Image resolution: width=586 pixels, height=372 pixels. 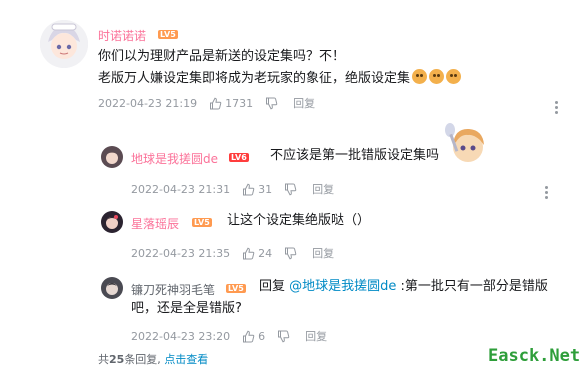 What do you see at coordinates (186, 359) in the screenshot?
I see `view-replies-link: 点击查看` at bounding box center [186, 359].